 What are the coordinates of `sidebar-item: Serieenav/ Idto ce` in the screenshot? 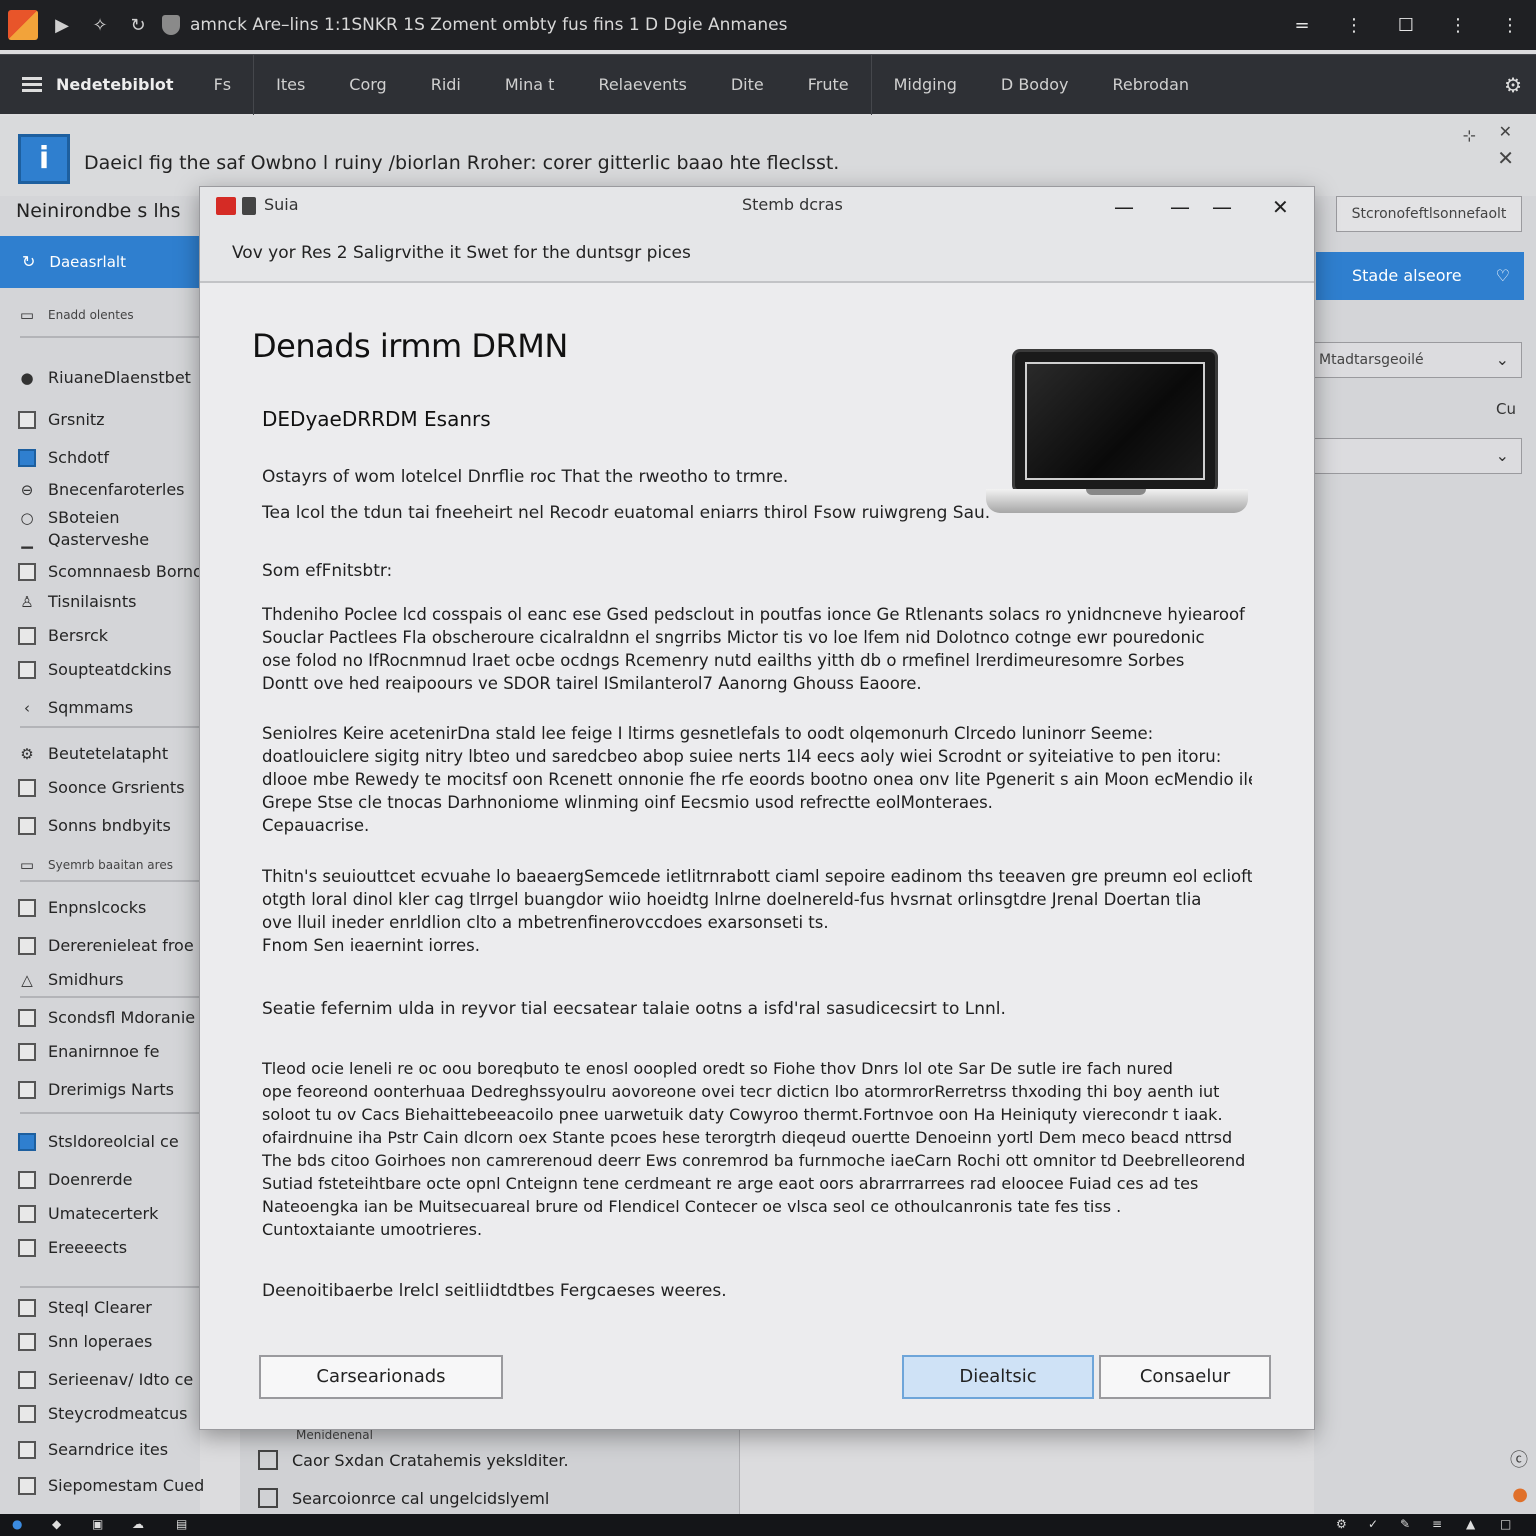 It's located at (105, 1379).